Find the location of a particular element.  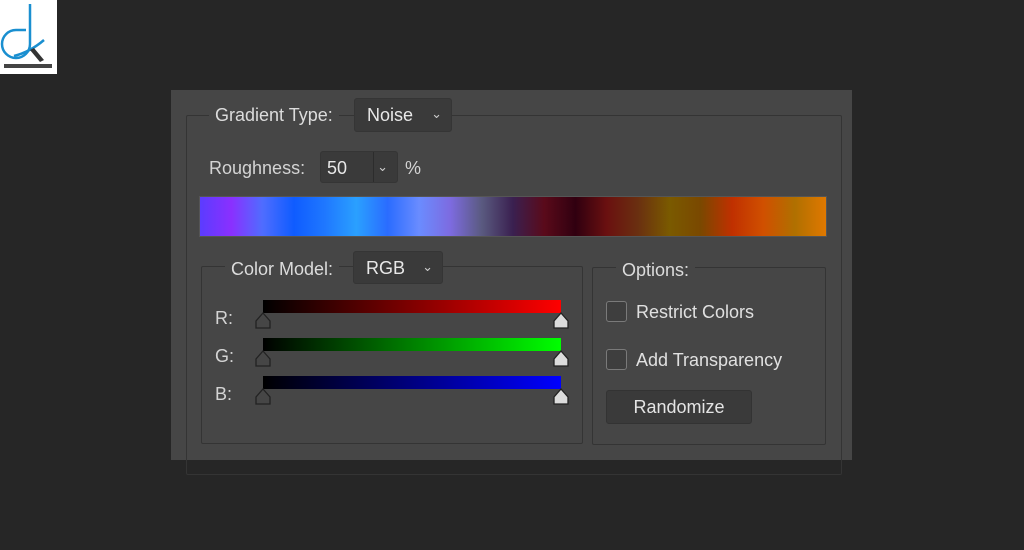

restrict-colors-label: Restrict Colors is located at coordinates (695, 312).